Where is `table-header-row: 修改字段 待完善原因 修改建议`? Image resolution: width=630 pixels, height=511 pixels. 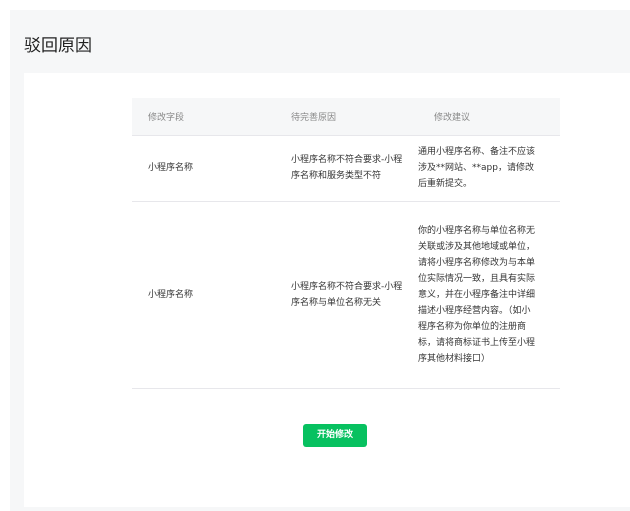 table-header-row: 修改字段 待完善原因 修改建议 is located at coordinates (346, 117).